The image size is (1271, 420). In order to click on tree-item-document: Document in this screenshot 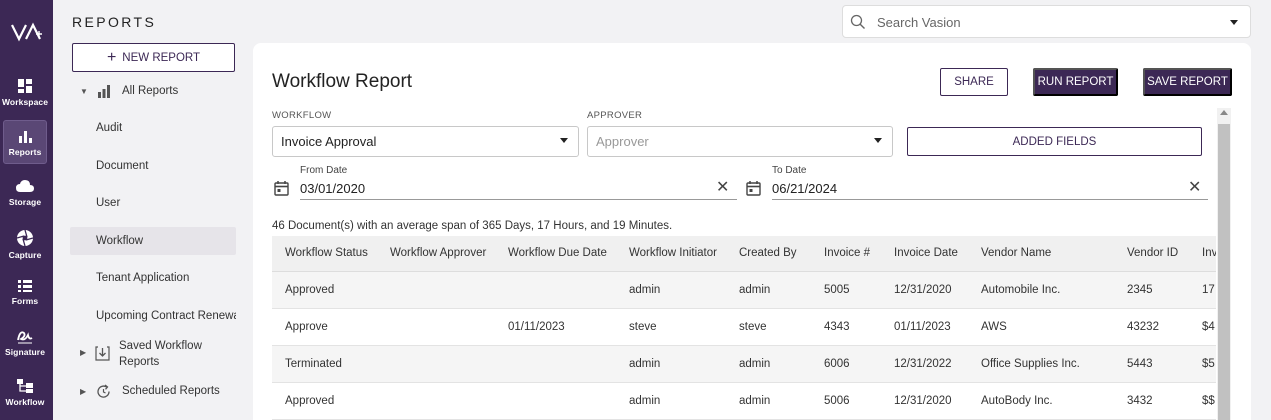, I will do `click(153, 166)`.